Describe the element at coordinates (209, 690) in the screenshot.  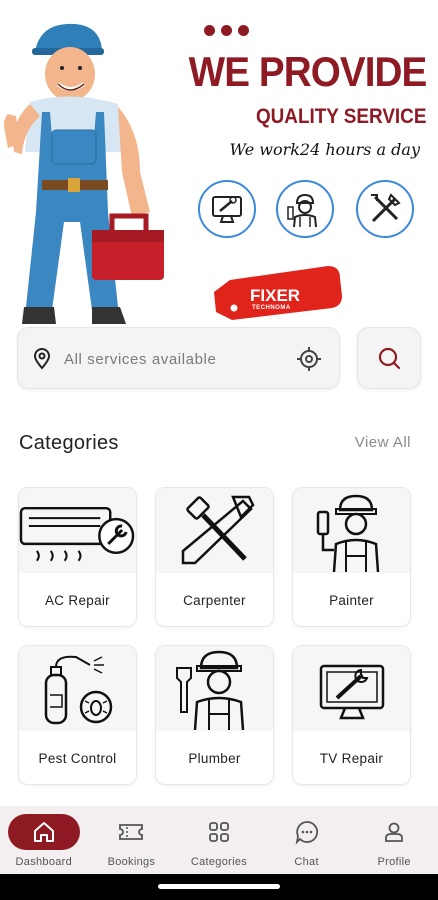
I see `plumber-icon` at that location.